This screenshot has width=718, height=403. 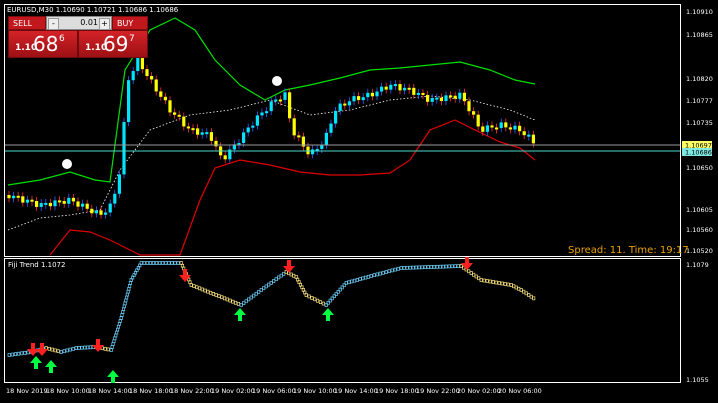 What do you see at coordinates (185, 275) in the screenshot?
I see `sell-arrow-icon` at bounding box center [185, 275].